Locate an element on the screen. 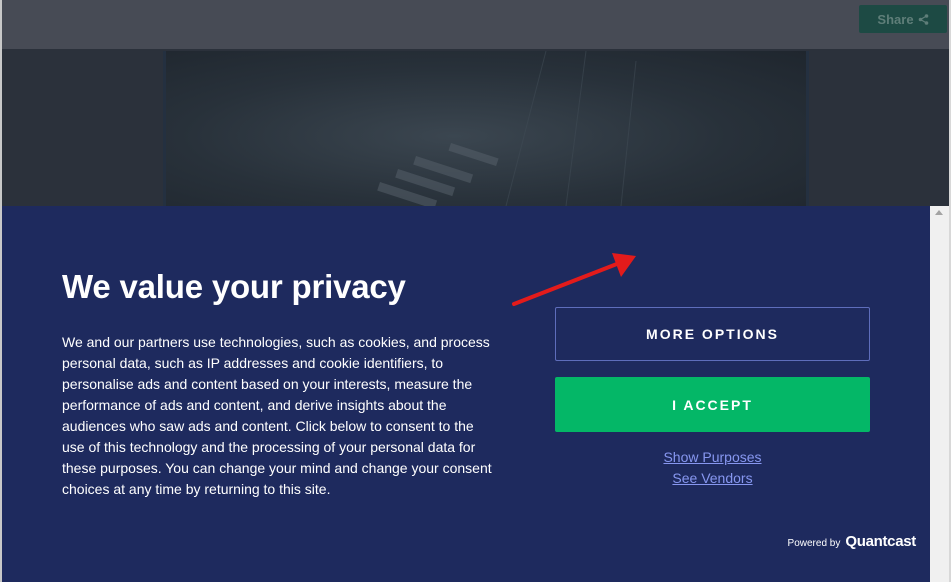  show-purposes-link: Show Purposes is located at coordinates (712, 457).